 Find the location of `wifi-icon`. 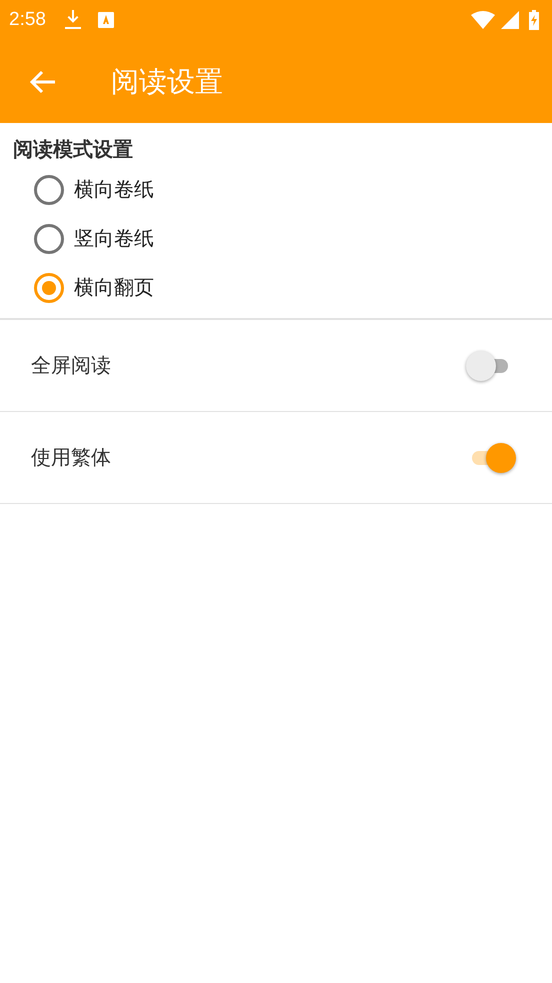

wifi-icon is located at coordinates (483, 20).